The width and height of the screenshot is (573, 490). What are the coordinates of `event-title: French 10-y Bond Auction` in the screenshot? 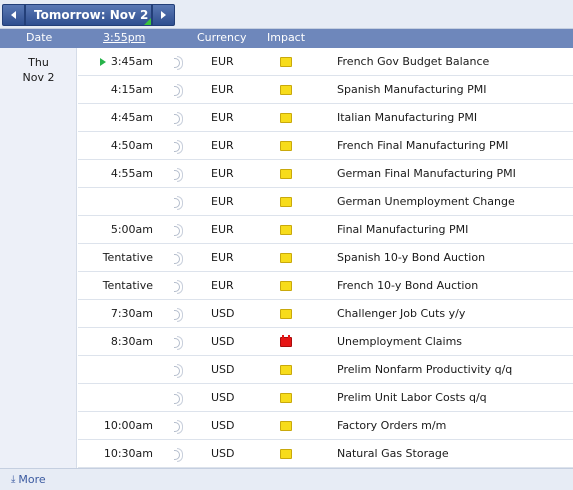 It's located at (407, 285).